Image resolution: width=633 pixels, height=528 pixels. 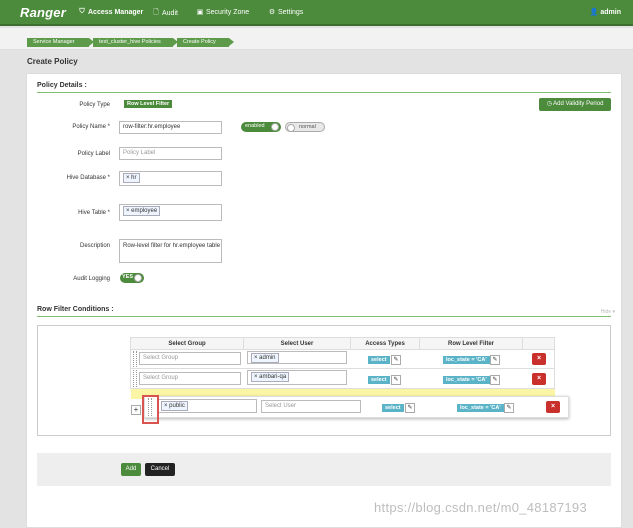 I want to click on ranger-logo: Ranger, so click(x=43, y=12).